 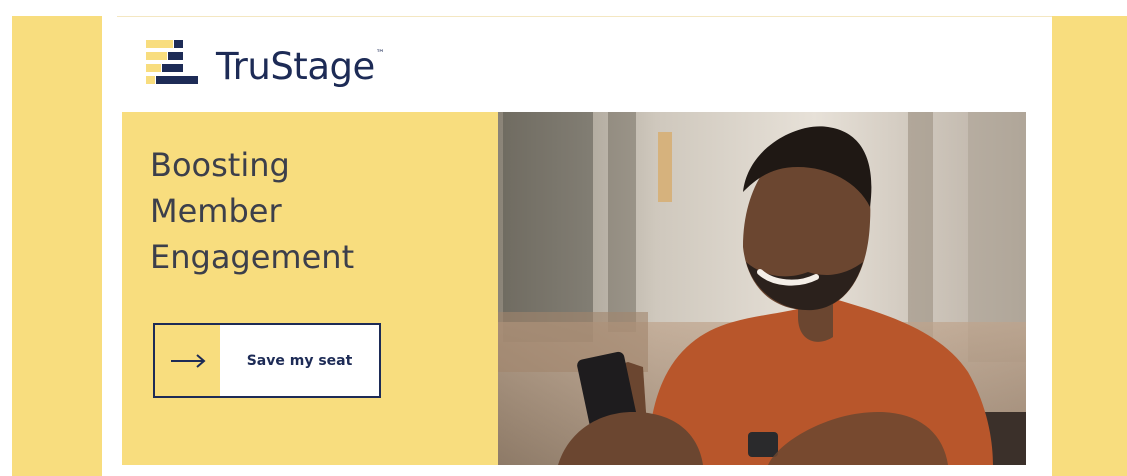 What do you see at coordinates (380, 53) in the screenshot?
I see `trademark-symbol: ™` at bounding box center [380, 53].